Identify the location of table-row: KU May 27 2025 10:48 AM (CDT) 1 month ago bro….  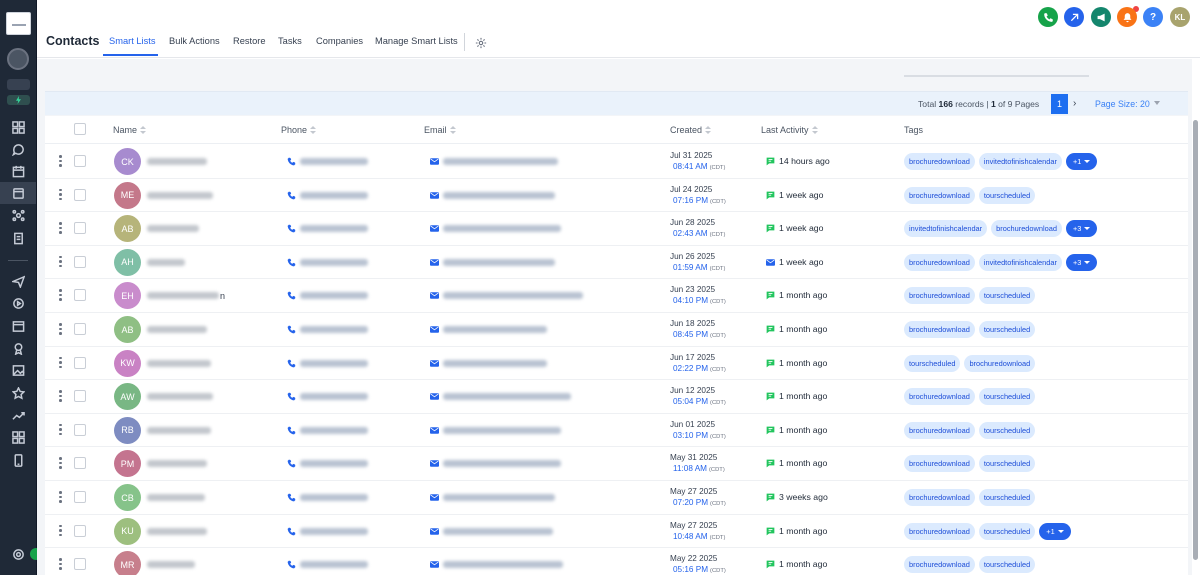
(616, 532).